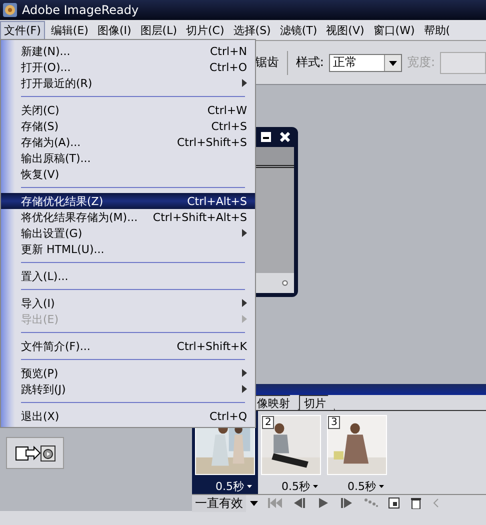 Image resolution: width=486 pixels, height=525 pixels. Describe the element at coordinates (70, 30) in the screenshot. I see `menu-item: 编辑(E)` at that location.